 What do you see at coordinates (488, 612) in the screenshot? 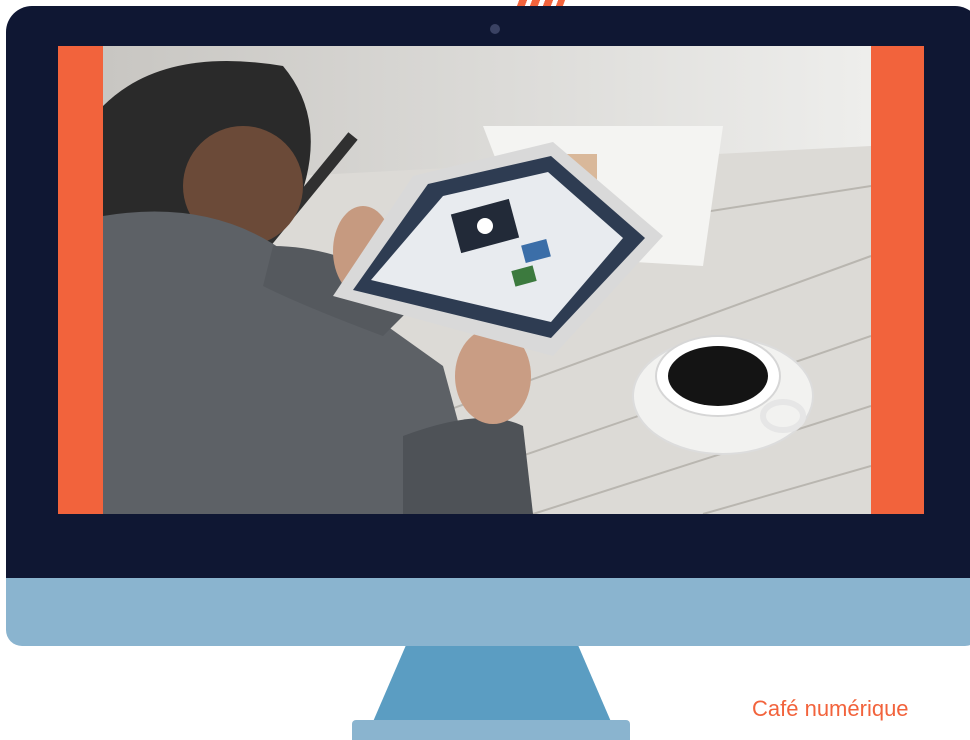
I see `monitor-chin` at bounding box center [488, 612].